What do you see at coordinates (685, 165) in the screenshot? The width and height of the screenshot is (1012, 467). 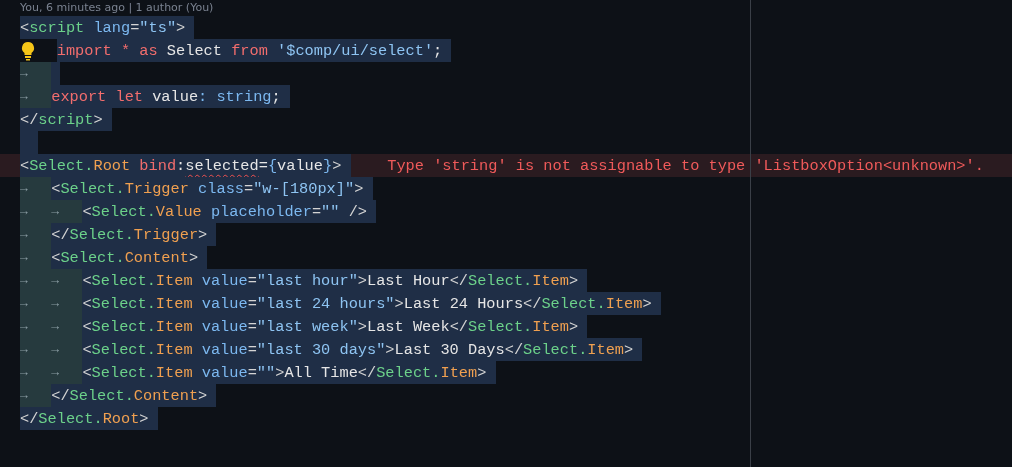 I see `error-message: Type 'string' is not assignable to type 'ListboxOption<unknown>'.` at bounding box center [685, 165].